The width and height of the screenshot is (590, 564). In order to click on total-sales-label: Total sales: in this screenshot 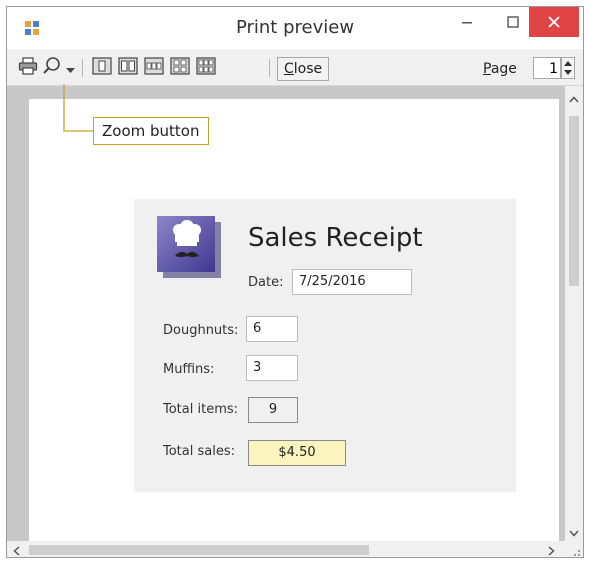, I will do `click(199, 451)`.